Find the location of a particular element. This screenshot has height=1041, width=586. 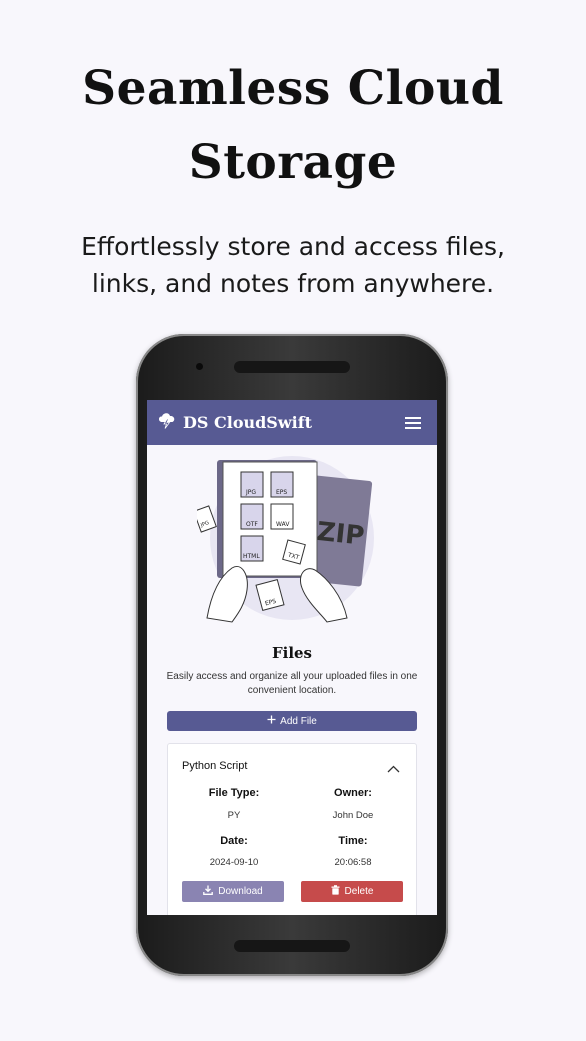

file-name: Python Script is located at coordinates (215, 766).